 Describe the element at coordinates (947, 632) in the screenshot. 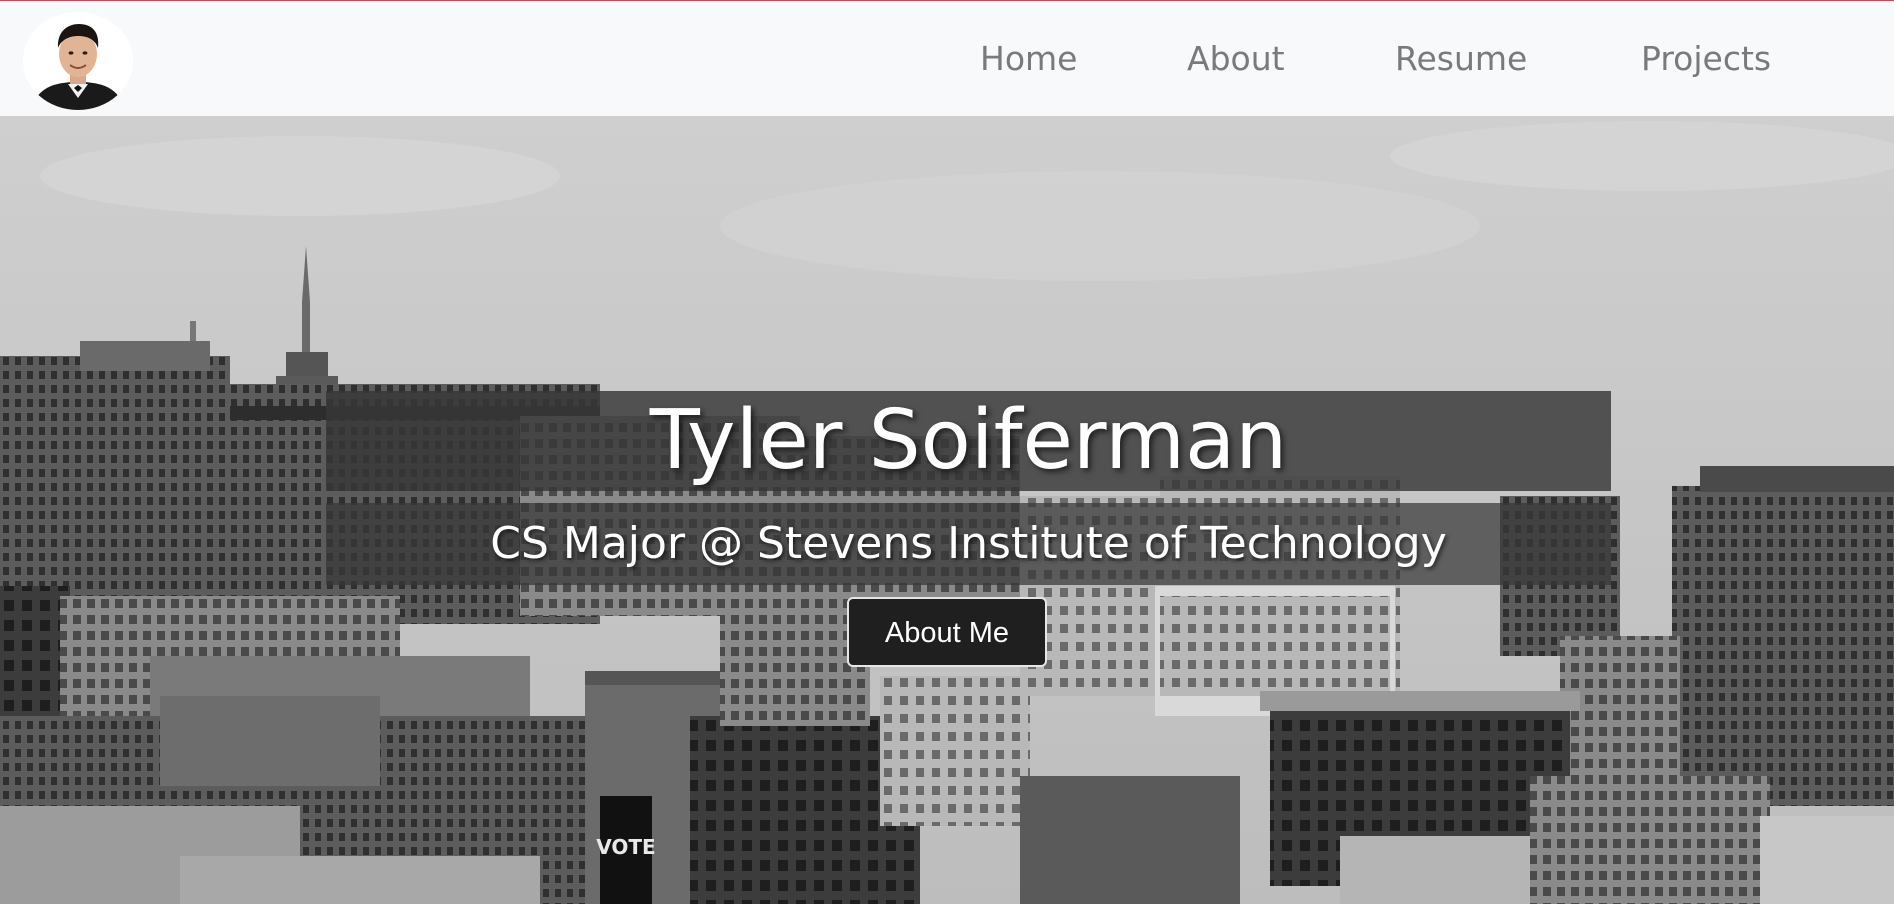

I see `about-me-button: About Me` at that location.